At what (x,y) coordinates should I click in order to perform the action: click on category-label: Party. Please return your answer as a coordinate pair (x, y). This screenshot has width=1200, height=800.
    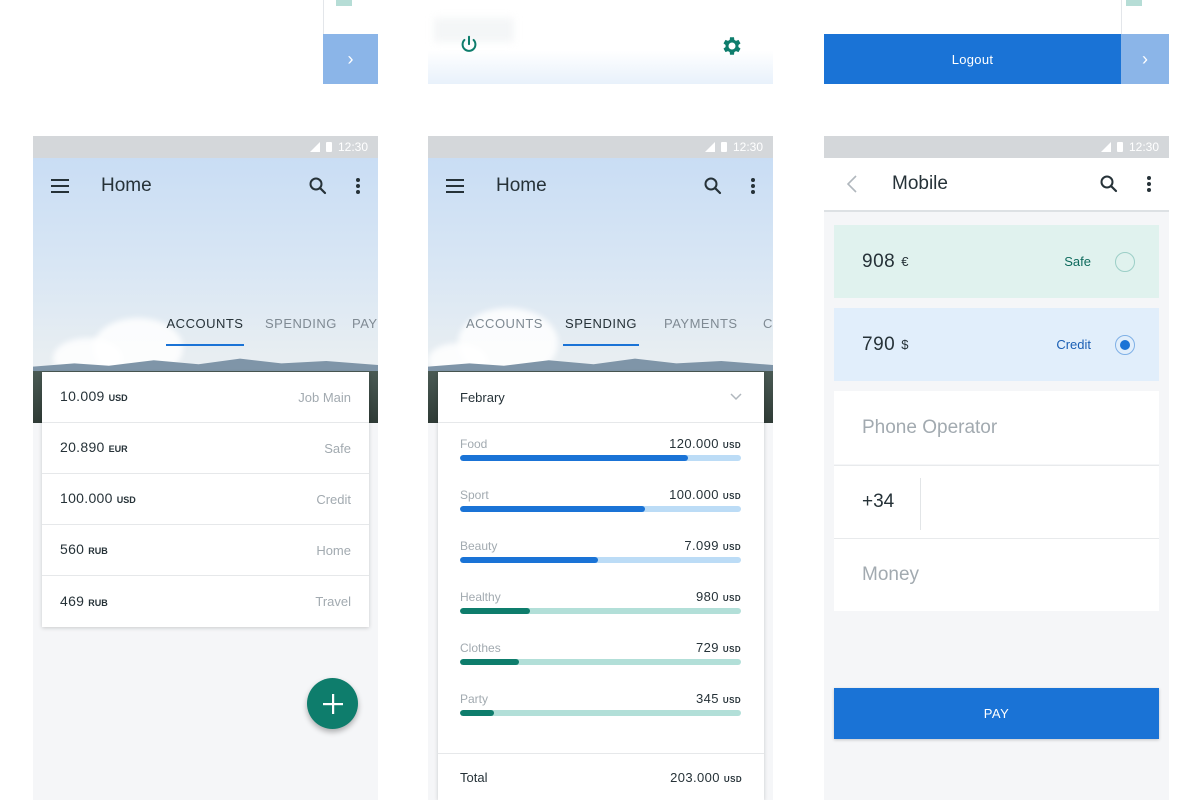
    Looking at the image, I should click on (474, 699).